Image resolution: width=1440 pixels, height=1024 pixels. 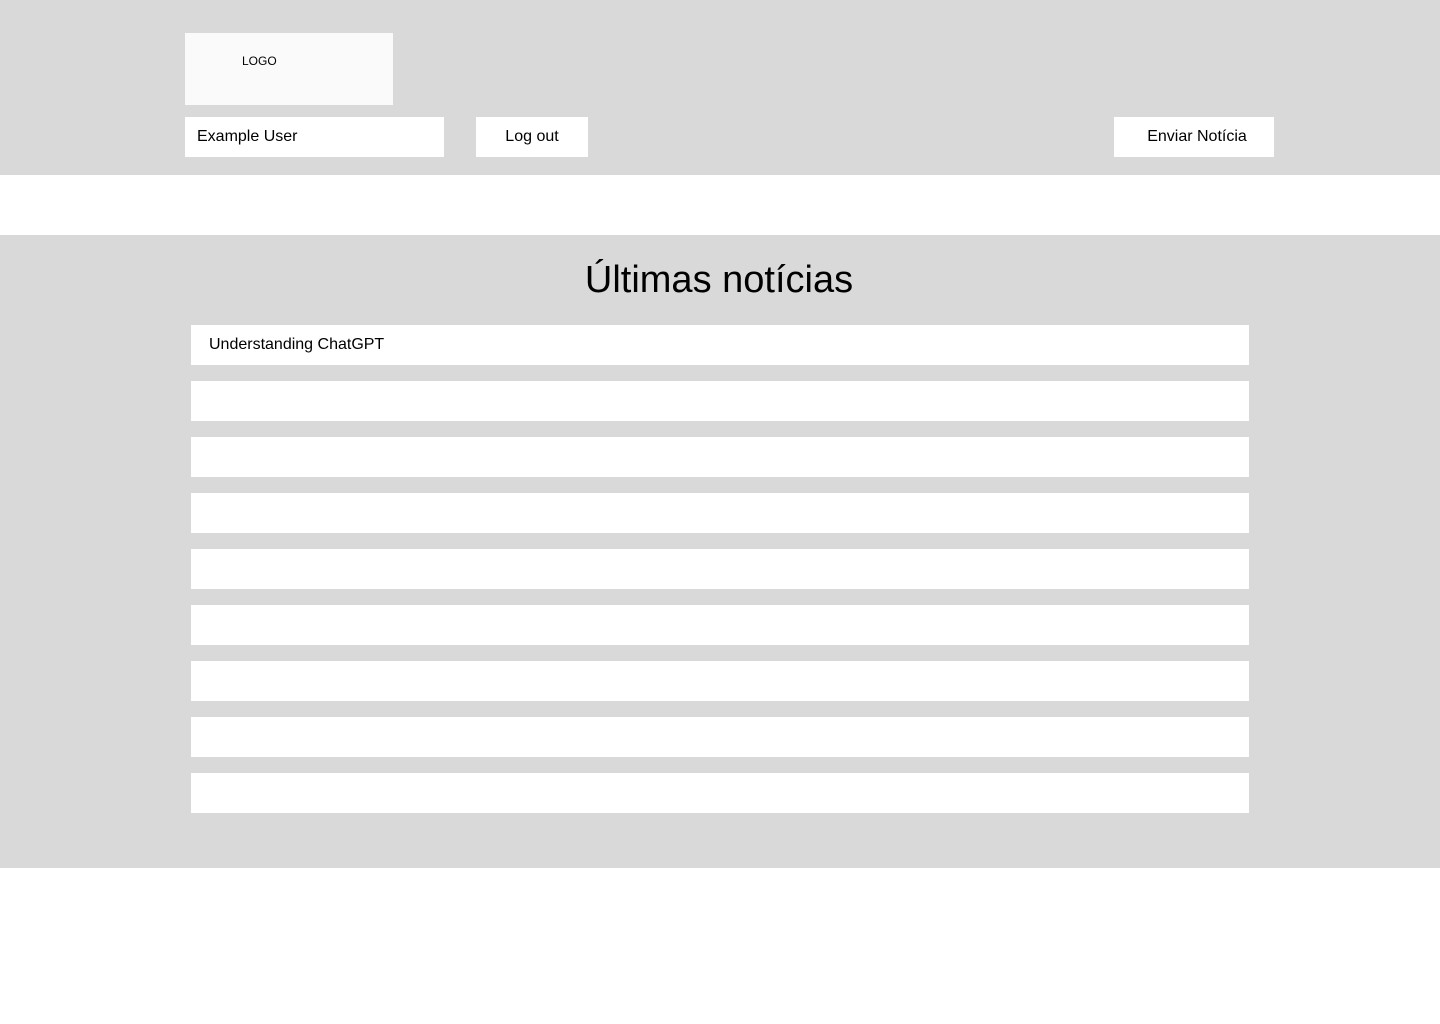 What do you see at coordinates (314, 137) in the screenshot?
I see `user-name-field: Example User` at bounding box center [314, 137].